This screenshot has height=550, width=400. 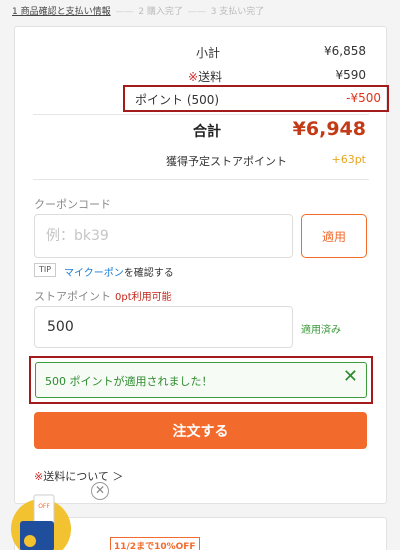 What do you see at coordinates (334, 236) in the screenshot?
I see `coupon-apply-button: 適用` at bounding box center [334, 236].